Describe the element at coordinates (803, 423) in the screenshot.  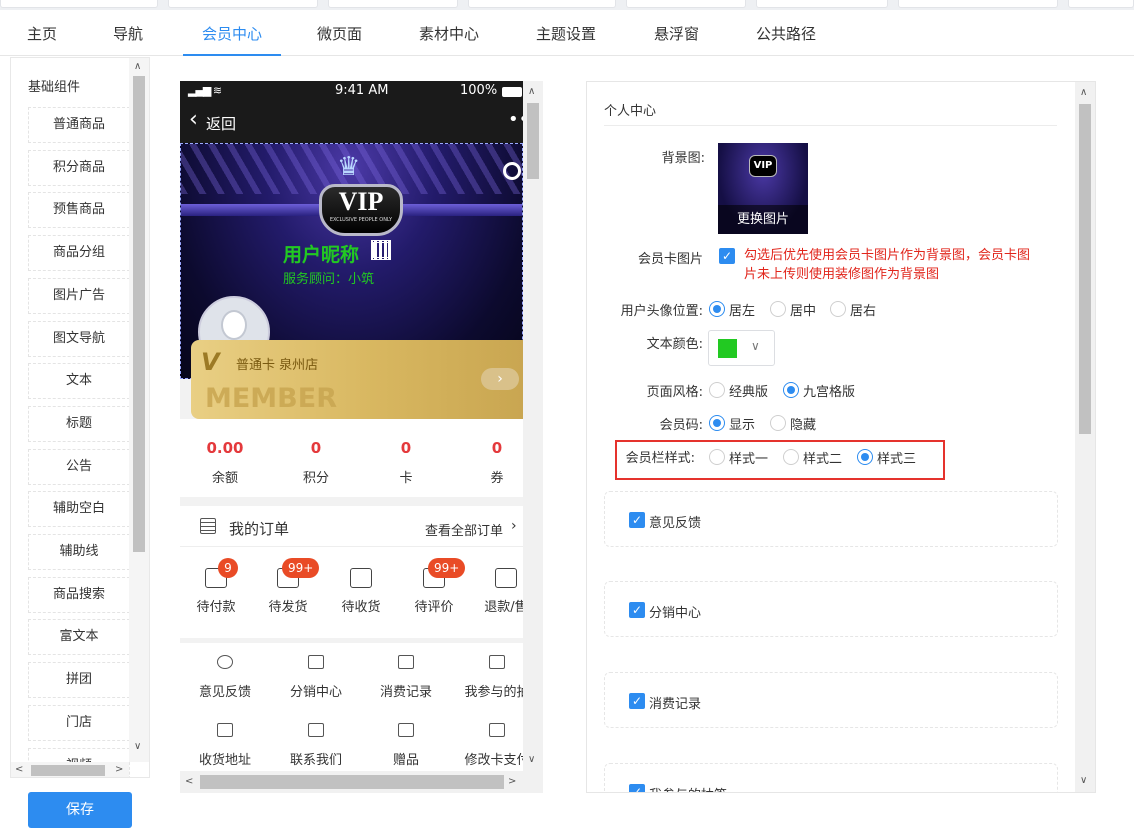
I see `radio-code-hide-label: 隐藏` at that location.